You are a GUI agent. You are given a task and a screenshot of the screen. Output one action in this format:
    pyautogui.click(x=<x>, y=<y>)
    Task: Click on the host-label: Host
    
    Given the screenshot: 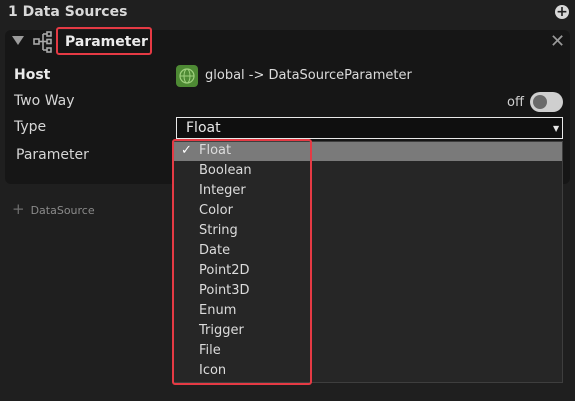 What is the action you would take?
    pyautogui.click(x=32, y=75)
    